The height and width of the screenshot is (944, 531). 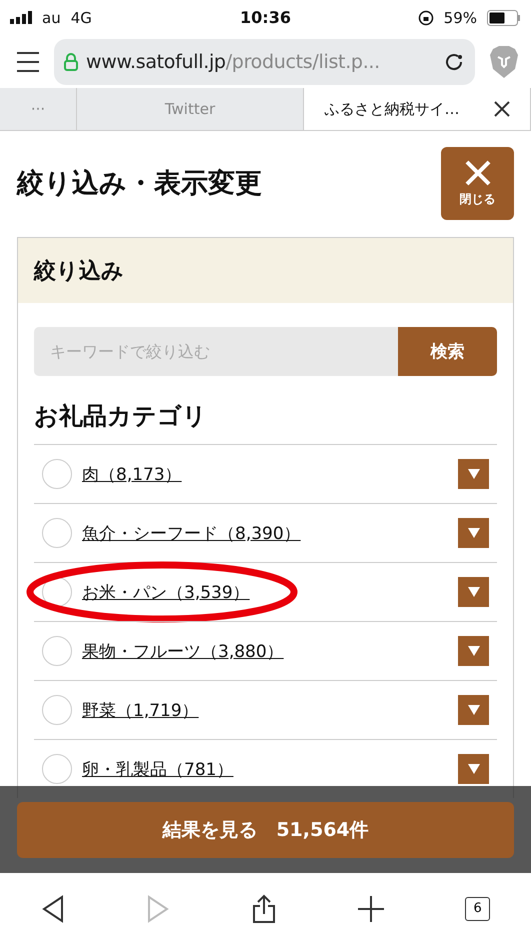 What do you see at coordinates (21, 17) in the screenshot?
I see `signal-icon` at bounding box center [21, 17].